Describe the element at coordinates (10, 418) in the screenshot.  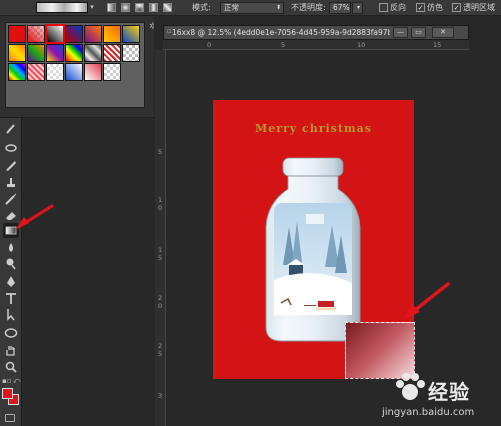
I see `quick-mask-icon` at that location.